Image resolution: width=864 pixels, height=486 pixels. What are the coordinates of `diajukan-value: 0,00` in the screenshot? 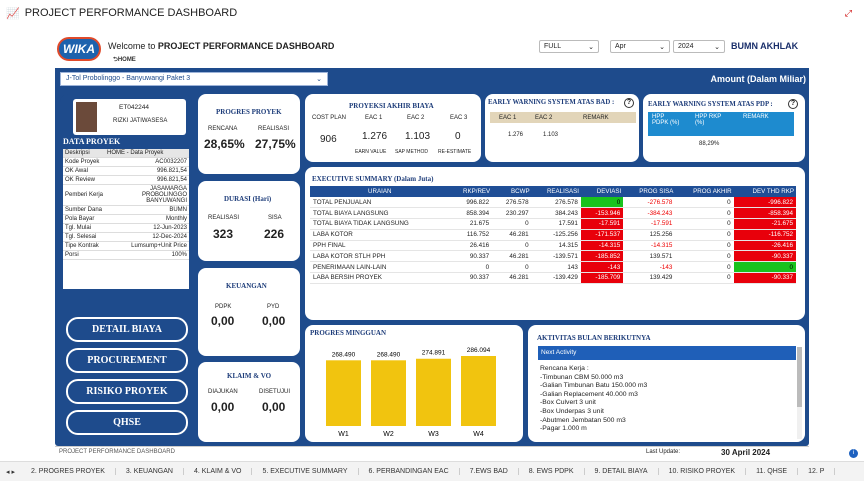 It's located at (223, 407).